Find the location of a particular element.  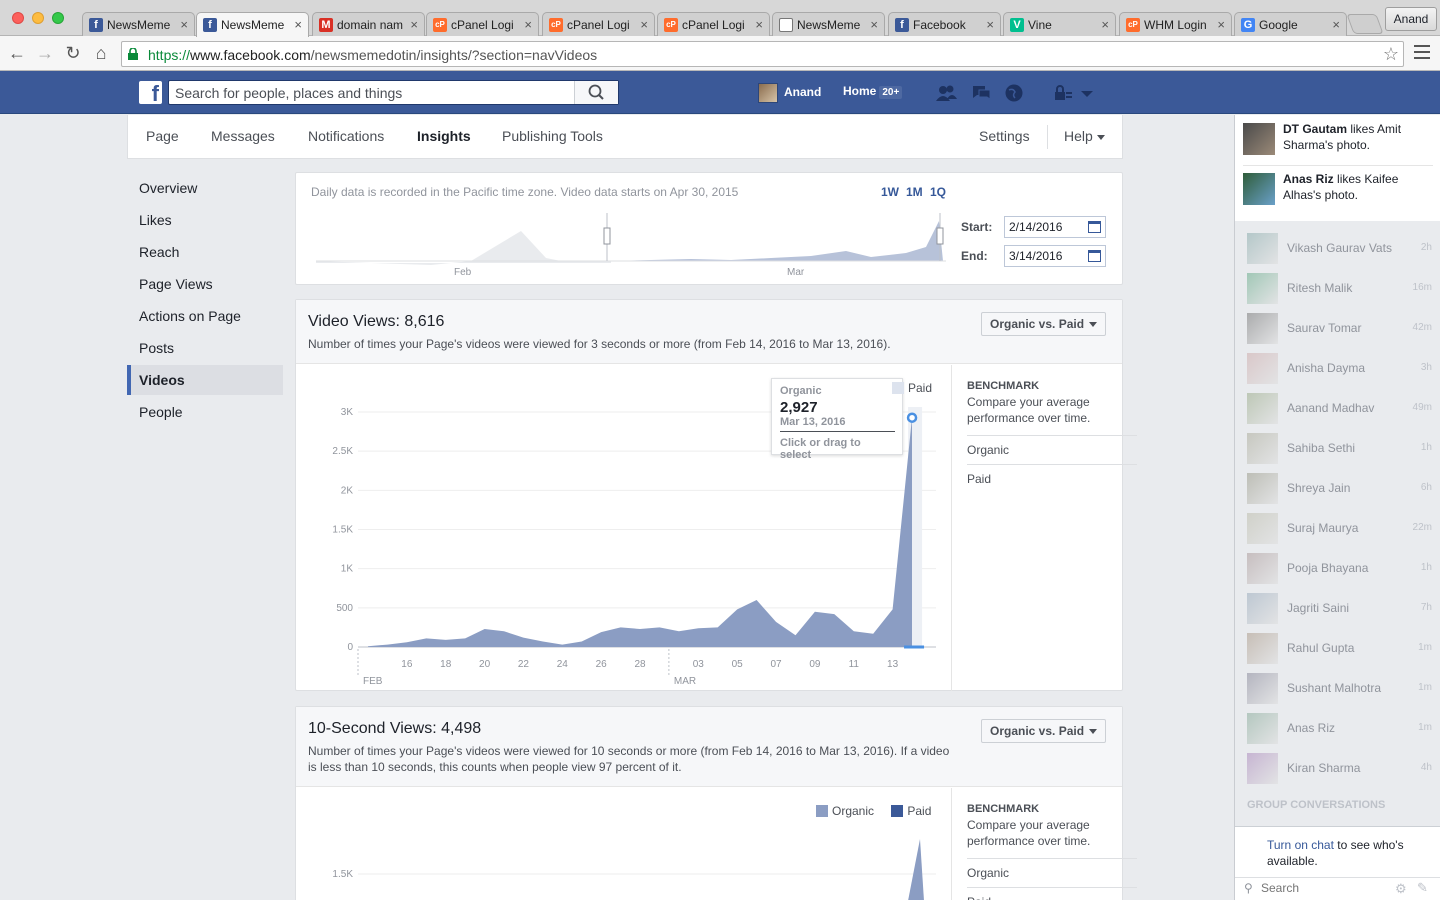

range-1m-link: 1M is located at coordinates (914, 192).